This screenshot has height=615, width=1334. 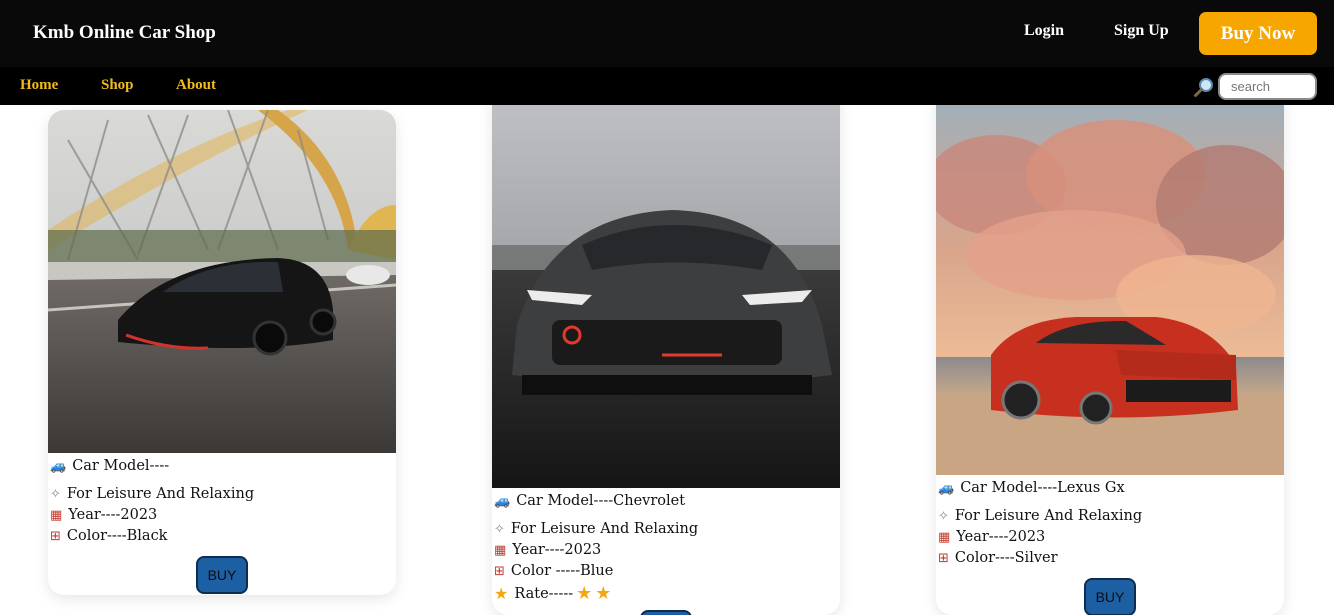 I want to click on car-image-black, so click(x=222, y=281).